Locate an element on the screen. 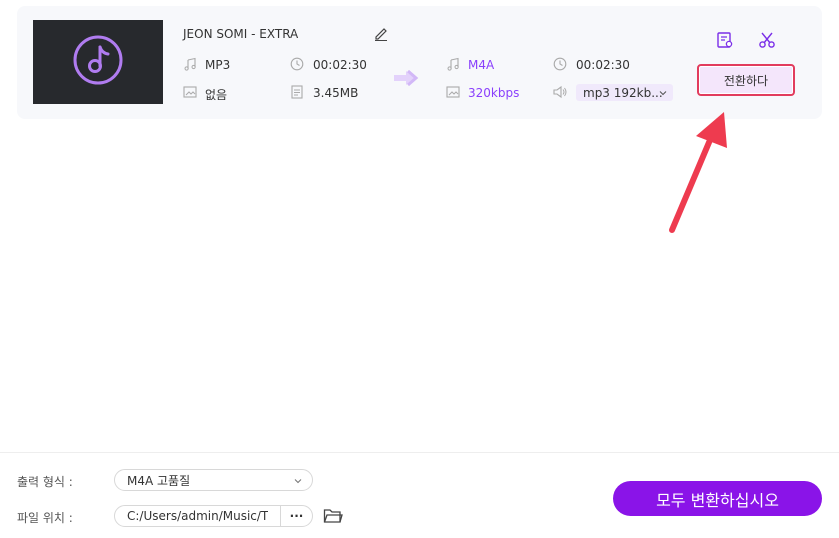  target-format: M4A is located at coordinates (481, 65).